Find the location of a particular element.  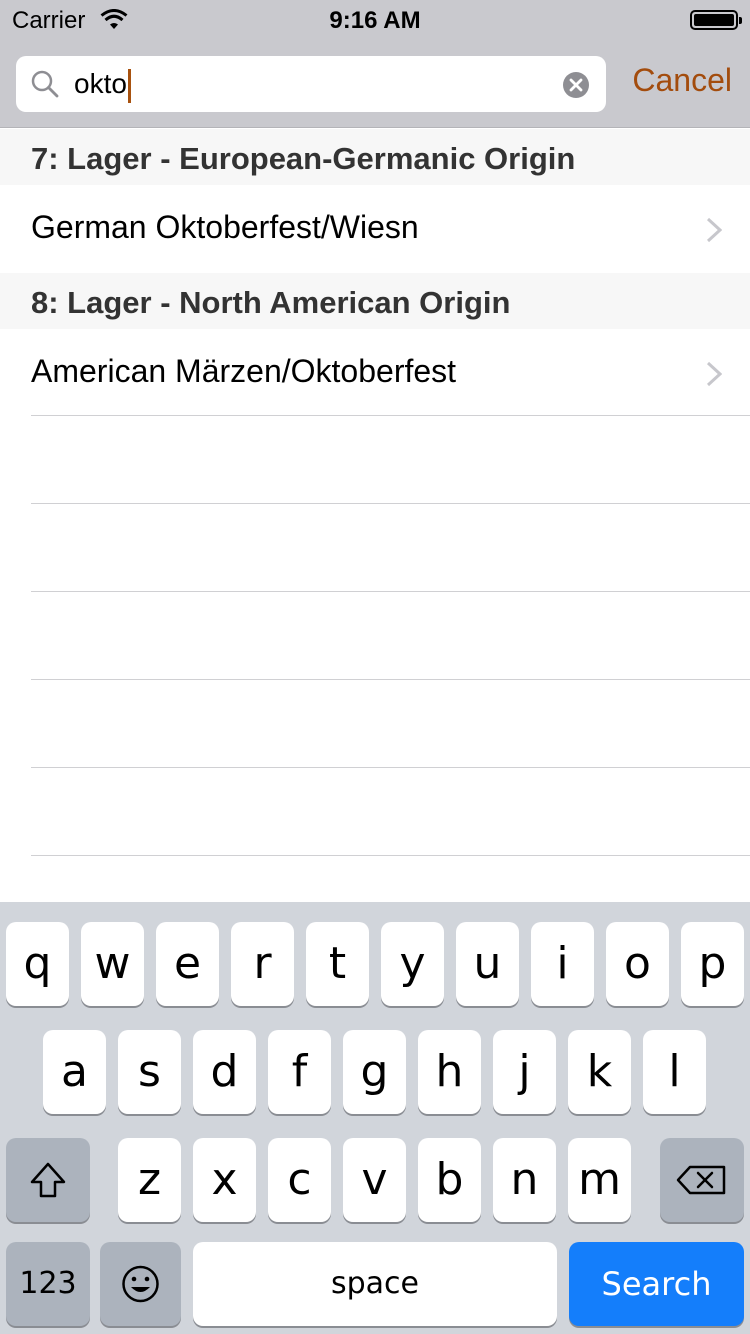

key-e: e is located at coordinates (187, 964).